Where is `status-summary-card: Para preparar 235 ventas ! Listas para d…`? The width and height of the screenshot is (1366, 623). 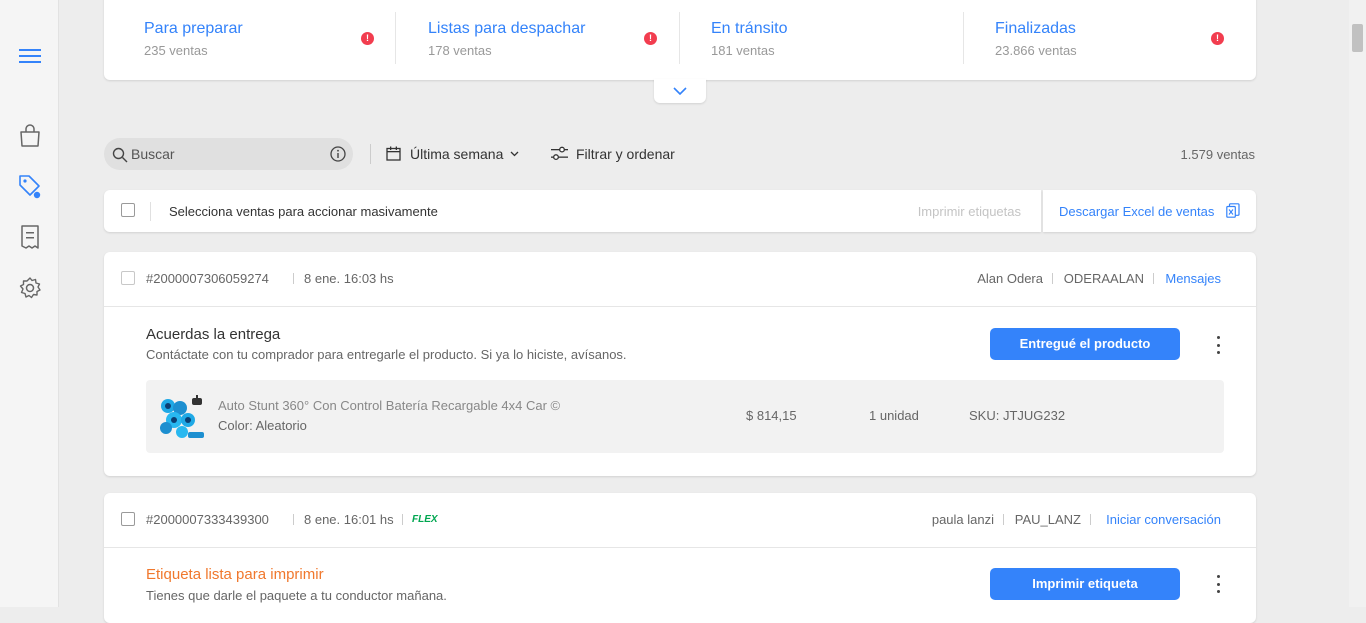
status-summary-card: Para preparar 235 ventas ! Listas para d… is located at coordinates (680, 40).